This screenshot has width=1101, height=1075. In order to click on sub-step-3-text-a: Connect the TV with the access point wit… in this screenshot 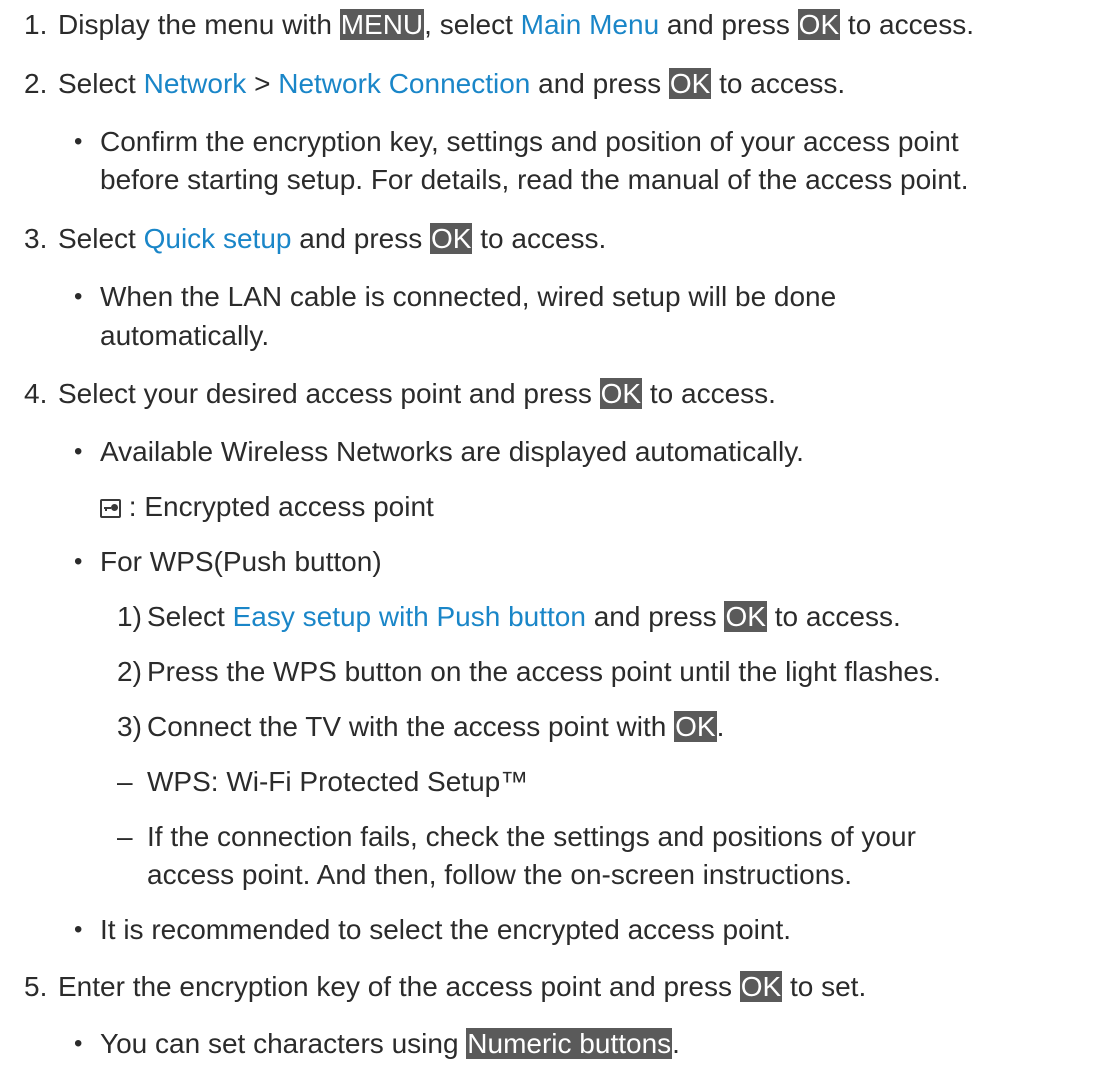, I will do `click(411, 726)`.